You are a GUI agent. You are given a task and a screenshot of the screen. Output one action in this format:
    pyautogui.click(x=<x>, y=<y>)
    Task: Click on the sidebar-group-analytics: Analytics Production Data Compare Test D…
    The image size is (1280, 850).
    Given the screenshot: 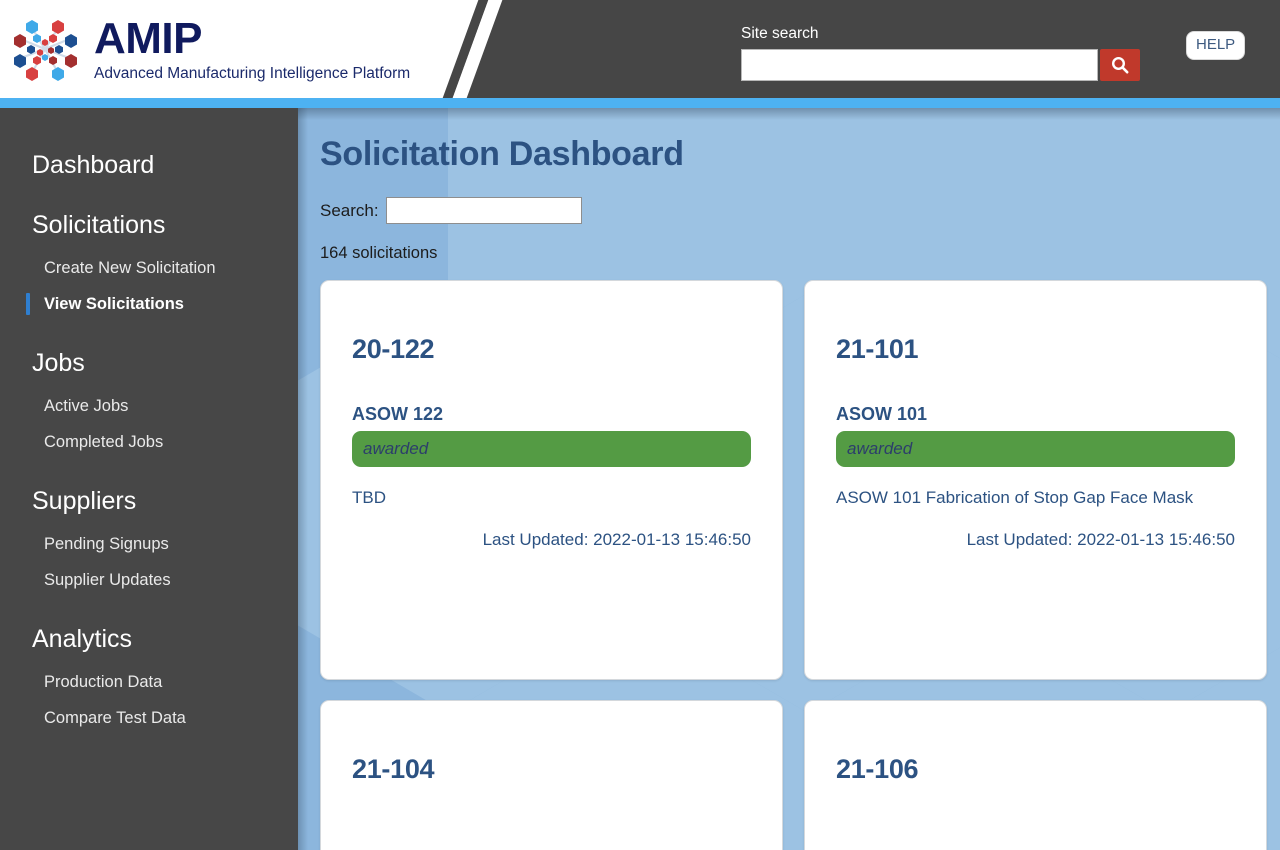 What is the action you would take?
    pyautogui.click(x=149, y=680)
    